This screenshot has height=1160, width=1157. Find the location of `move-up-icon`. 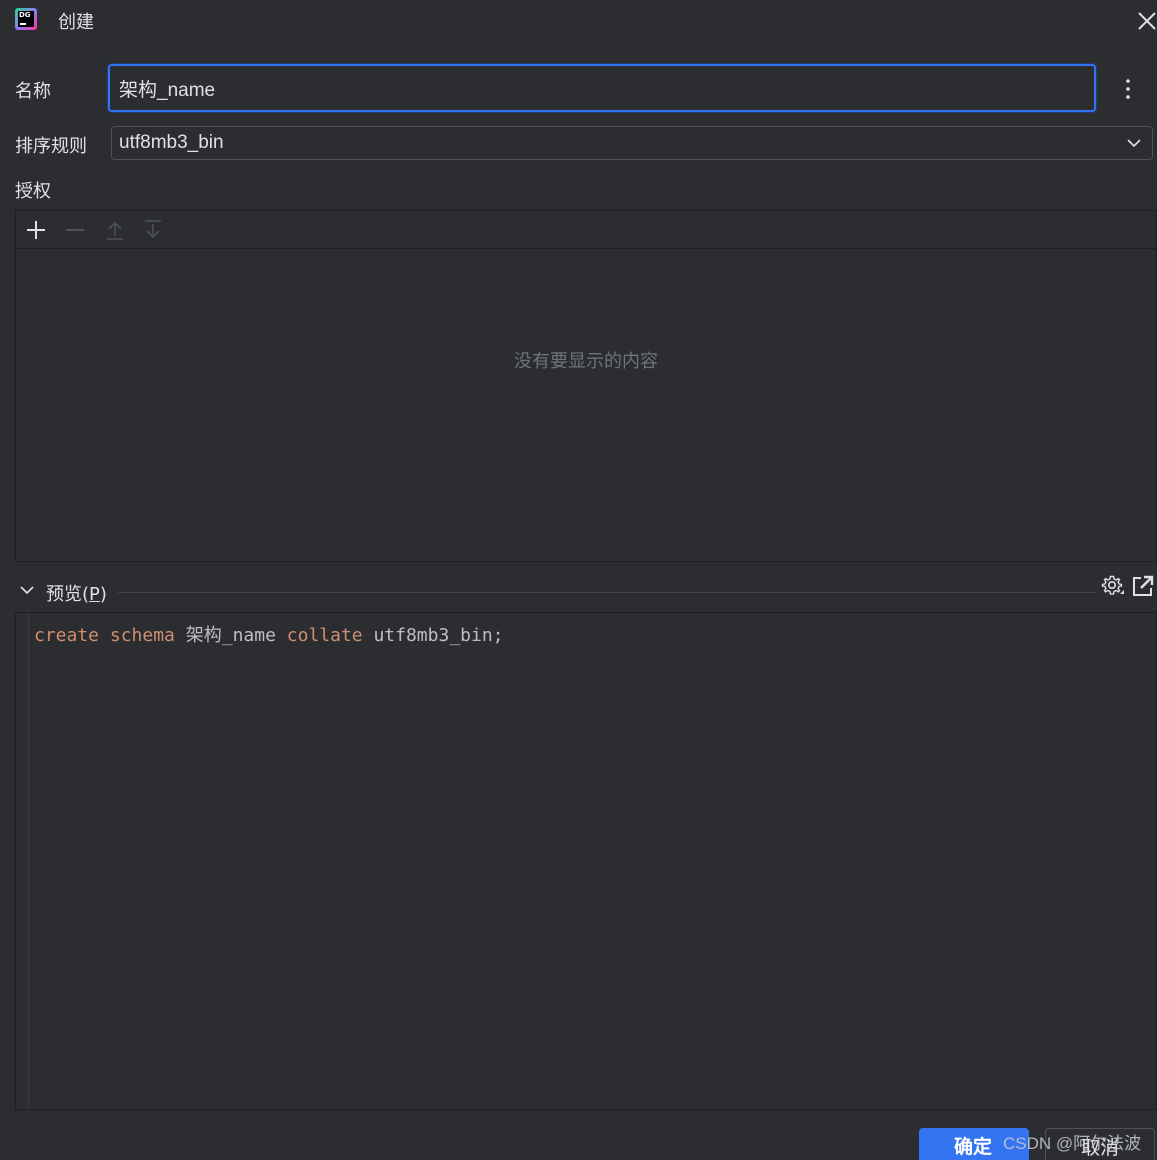

move-up-icon is located at coordinates (115, 230).